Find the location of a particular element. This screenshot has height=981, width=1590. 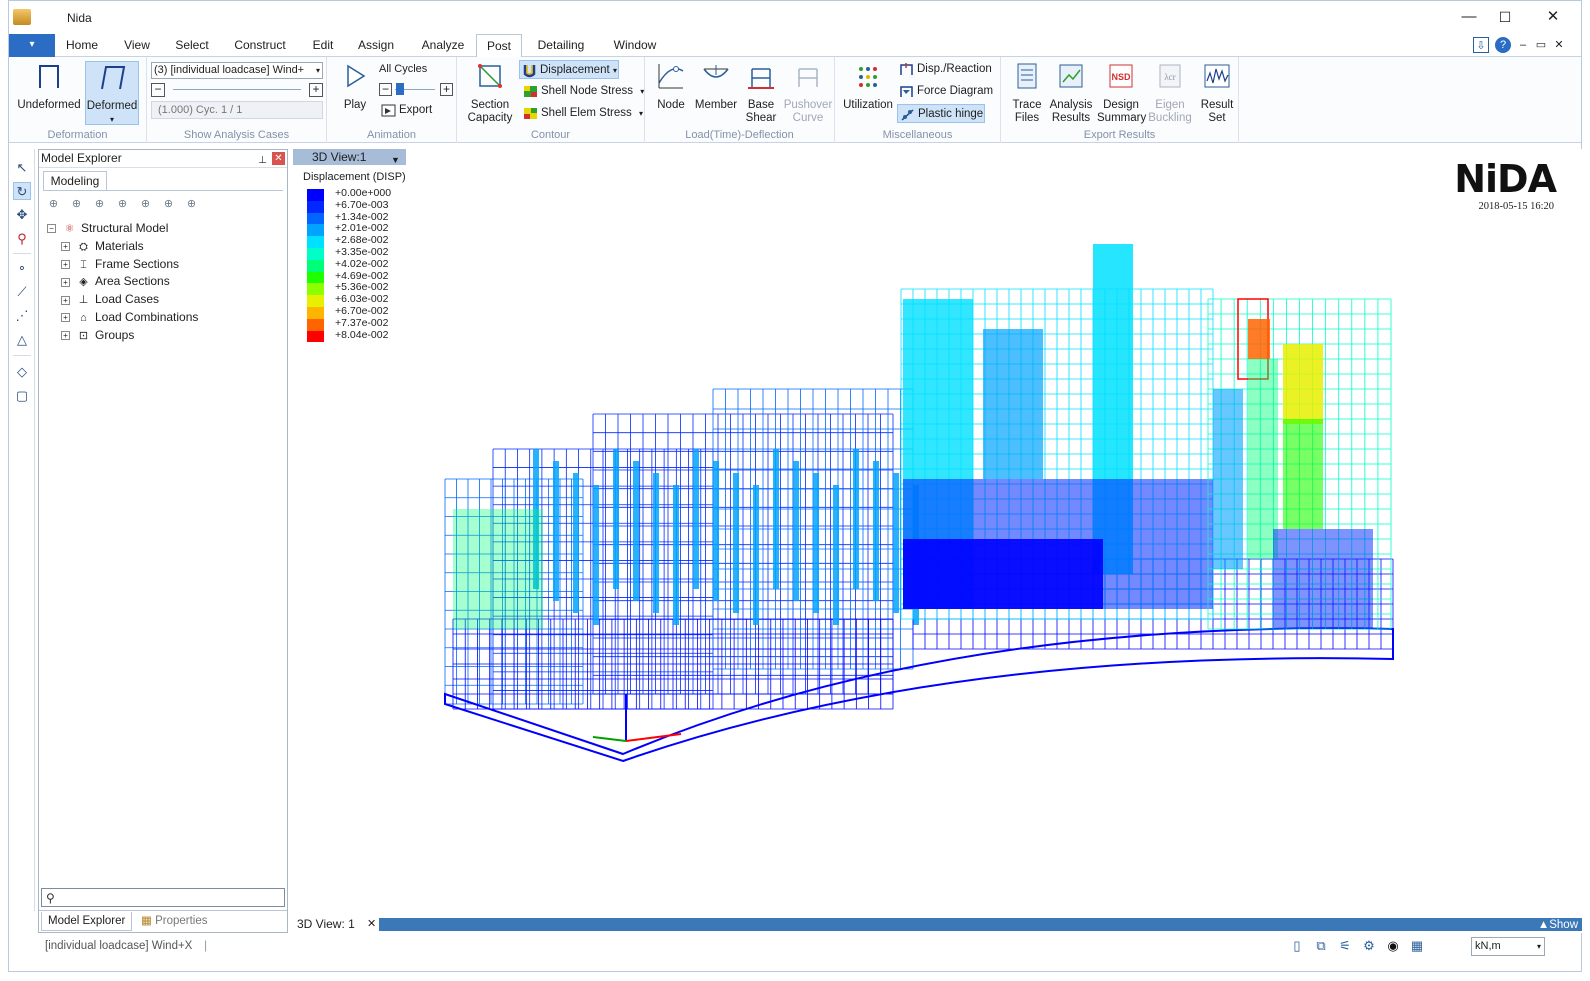

tree-item-frame-sections: + ⌶ Frame Sections is located at coordinates (122, 265).